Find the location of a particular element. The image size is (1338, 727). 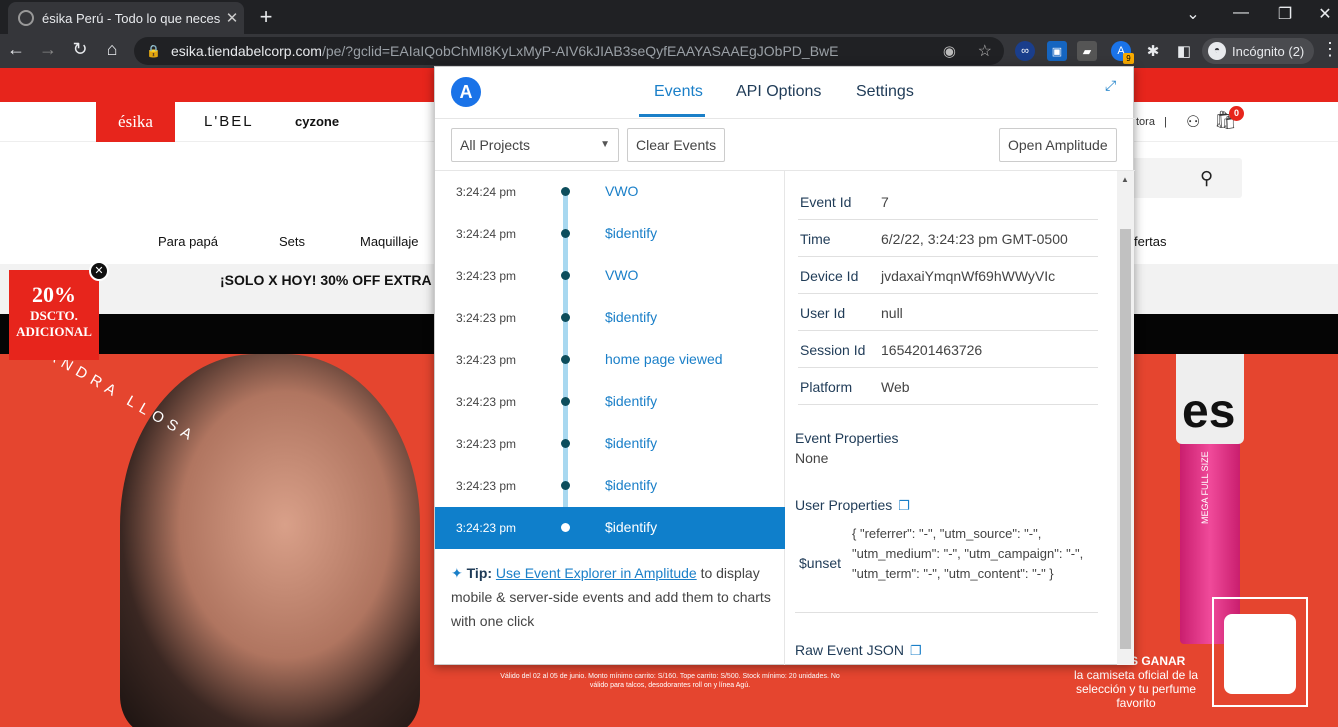

incognito-profile-button: ◓ Incógnito (2) is located at coordinates (1258, 51).